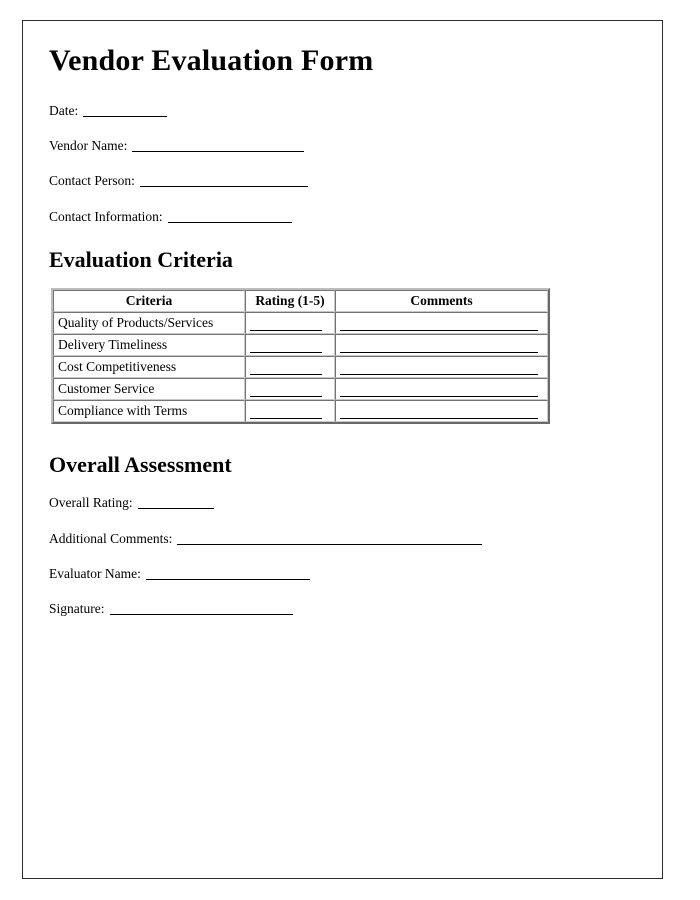 The width and height of the screenshot is (700, 900). I want to click on table-header: Criteria Rating (1-5) Comments, so click(300, 301).